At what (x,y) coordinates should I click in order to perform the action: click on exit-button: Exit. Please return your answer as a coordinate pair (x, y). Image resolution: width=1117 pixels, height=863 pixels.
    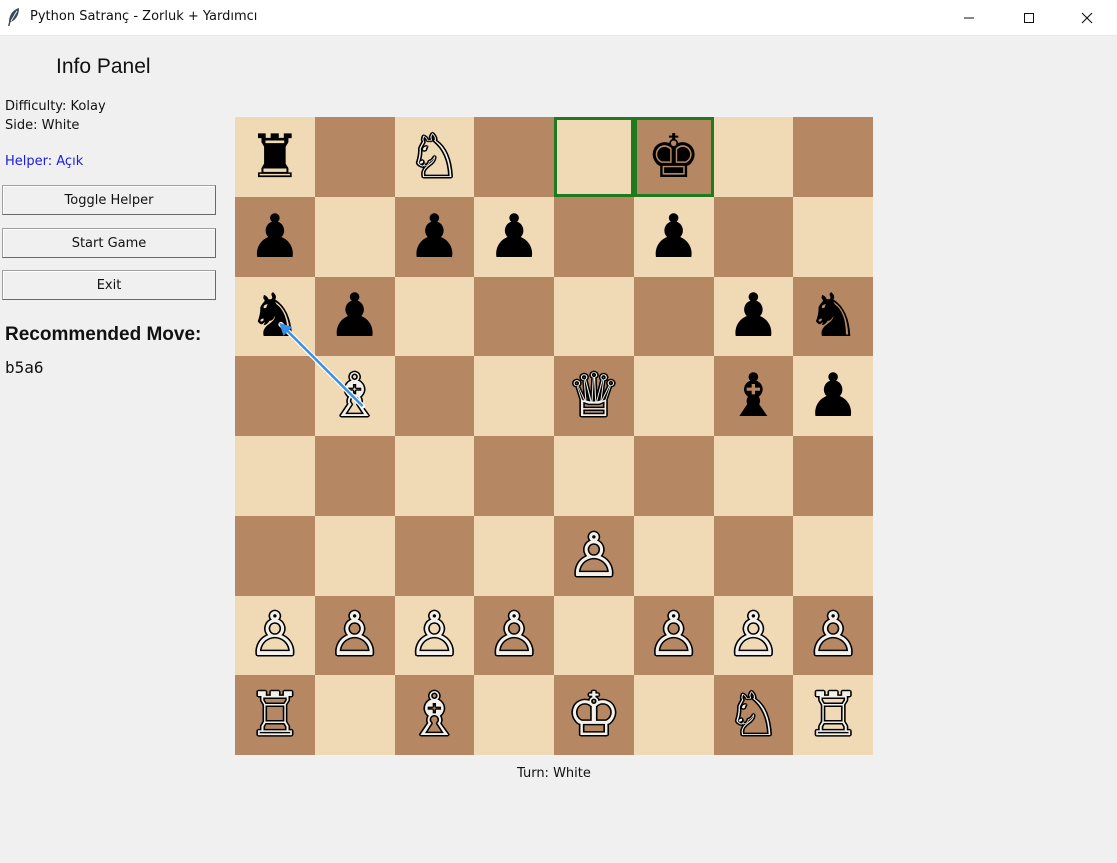
    Looking at the image, I should click on (109, 285).